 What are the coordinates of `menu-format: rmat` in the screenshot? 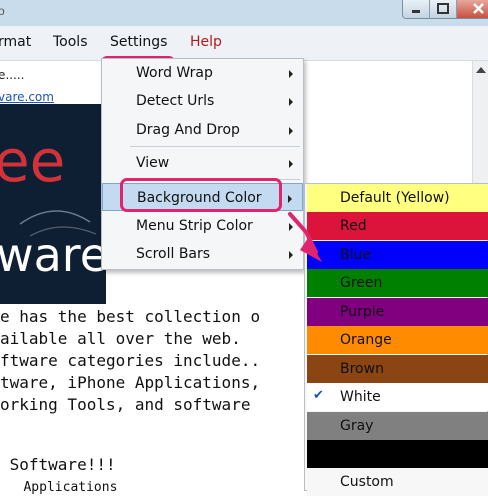 It's located at (15, 42).